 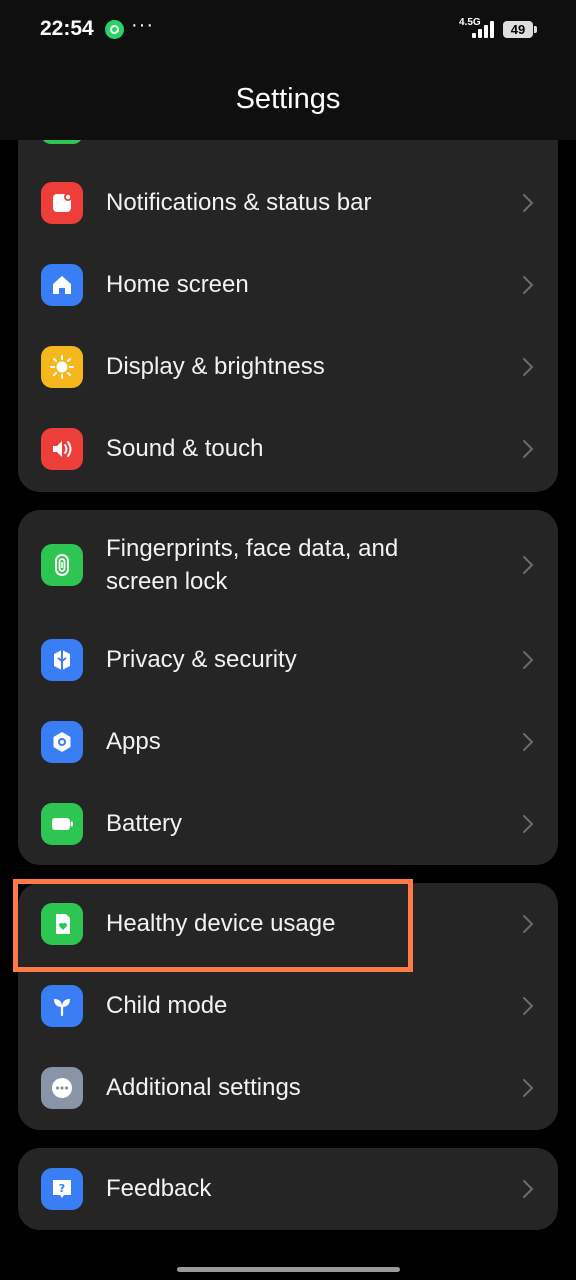 What do you see at coordinates (177, 284) in the screenshot?
I see `settings-item-label: Home screen` at bounding box center [177, 284].